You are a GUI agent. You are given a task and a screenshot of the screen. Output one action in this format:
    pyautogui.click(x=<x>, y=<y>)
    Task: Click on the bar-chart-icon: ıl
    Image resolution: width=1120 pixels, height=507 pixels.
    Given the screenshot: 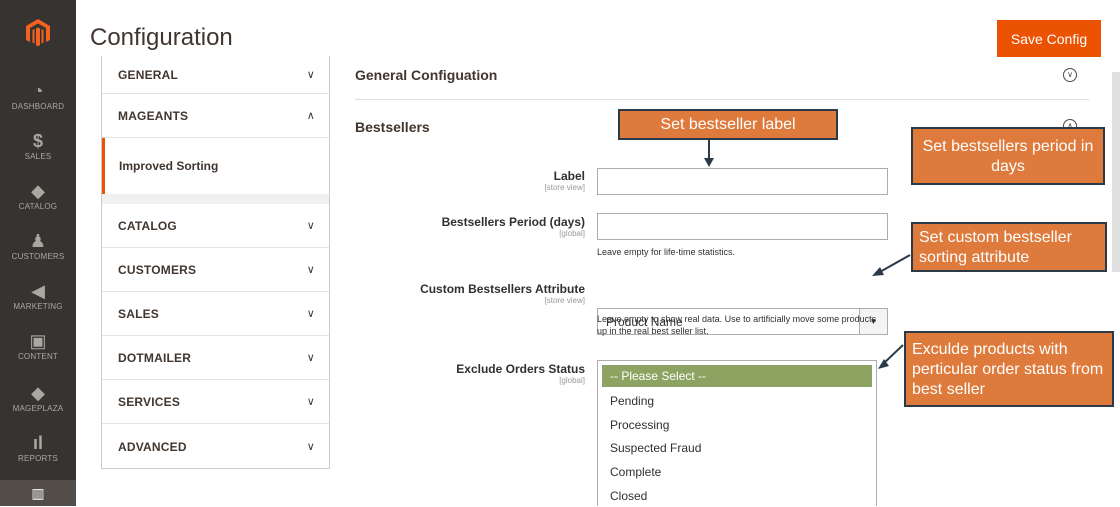 What is the action you would take?
    pyautogui.click(x=37, y=443)
    